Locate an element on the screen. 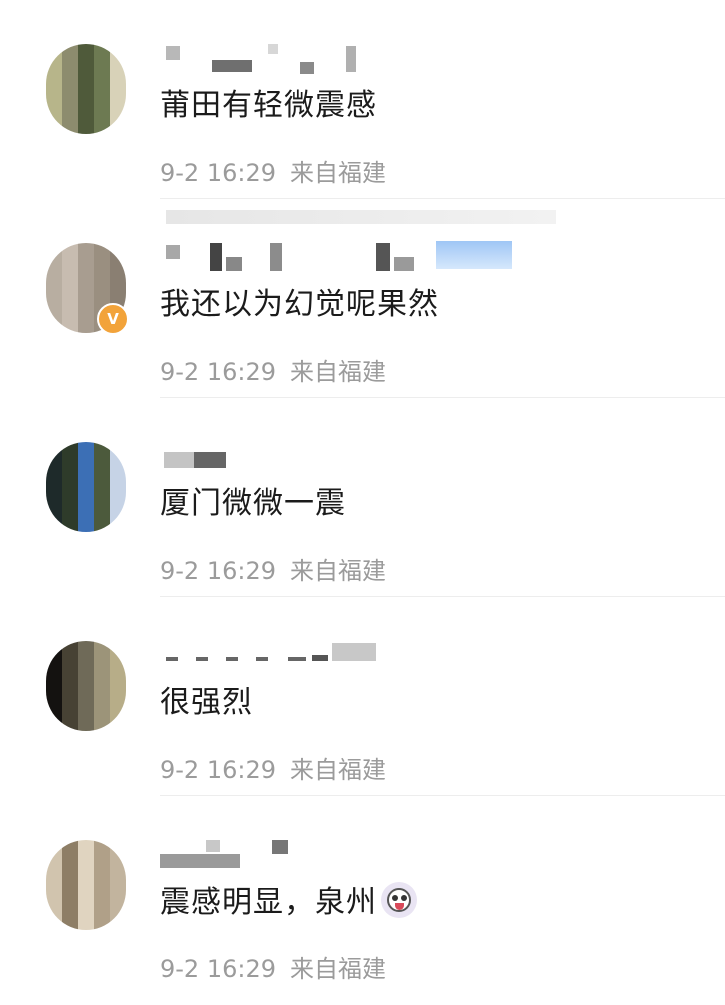  verified-v-badge-icon: V is located at coordinates (113, 319).